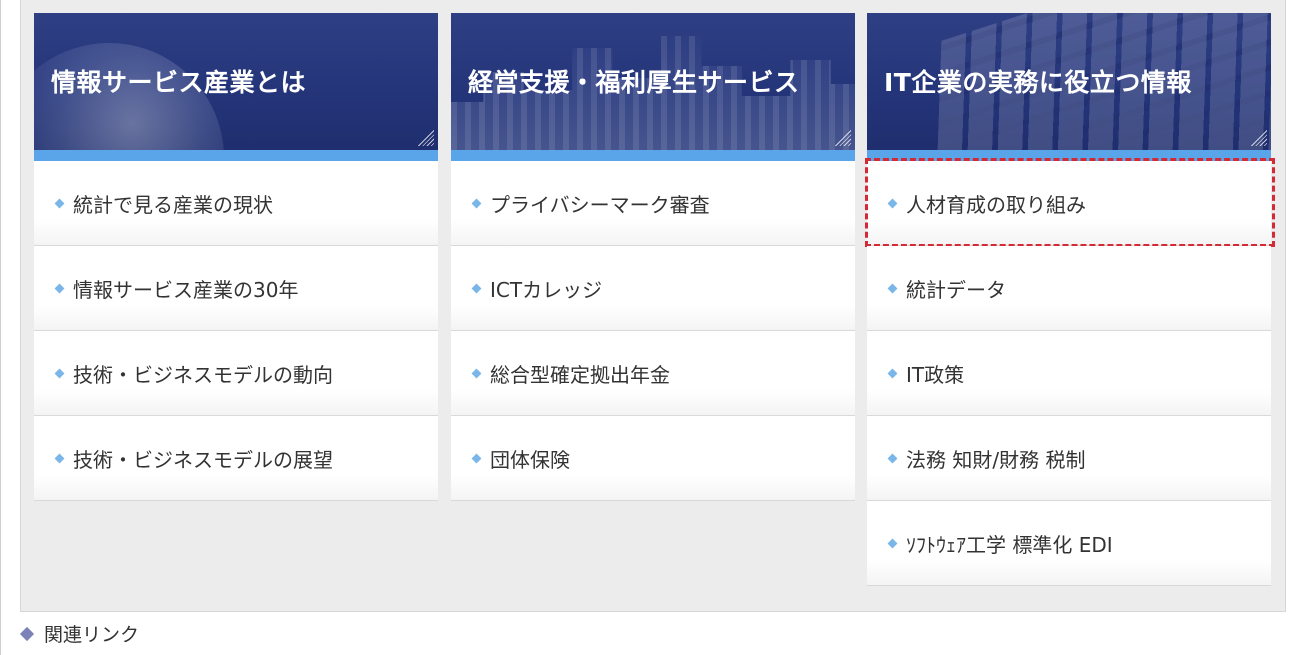 The width and height of the screenshot is (1299, 655). I want to click on page-left-border, so click(0, 327).